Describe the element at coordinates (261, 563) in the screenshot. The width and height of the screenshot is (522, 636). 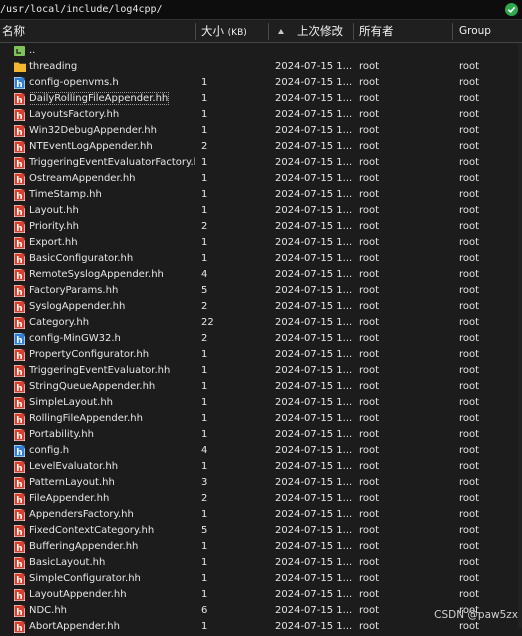
I see `file-row: h BasicLayout.hh 1 2024-07-15 1... root root` at that location.